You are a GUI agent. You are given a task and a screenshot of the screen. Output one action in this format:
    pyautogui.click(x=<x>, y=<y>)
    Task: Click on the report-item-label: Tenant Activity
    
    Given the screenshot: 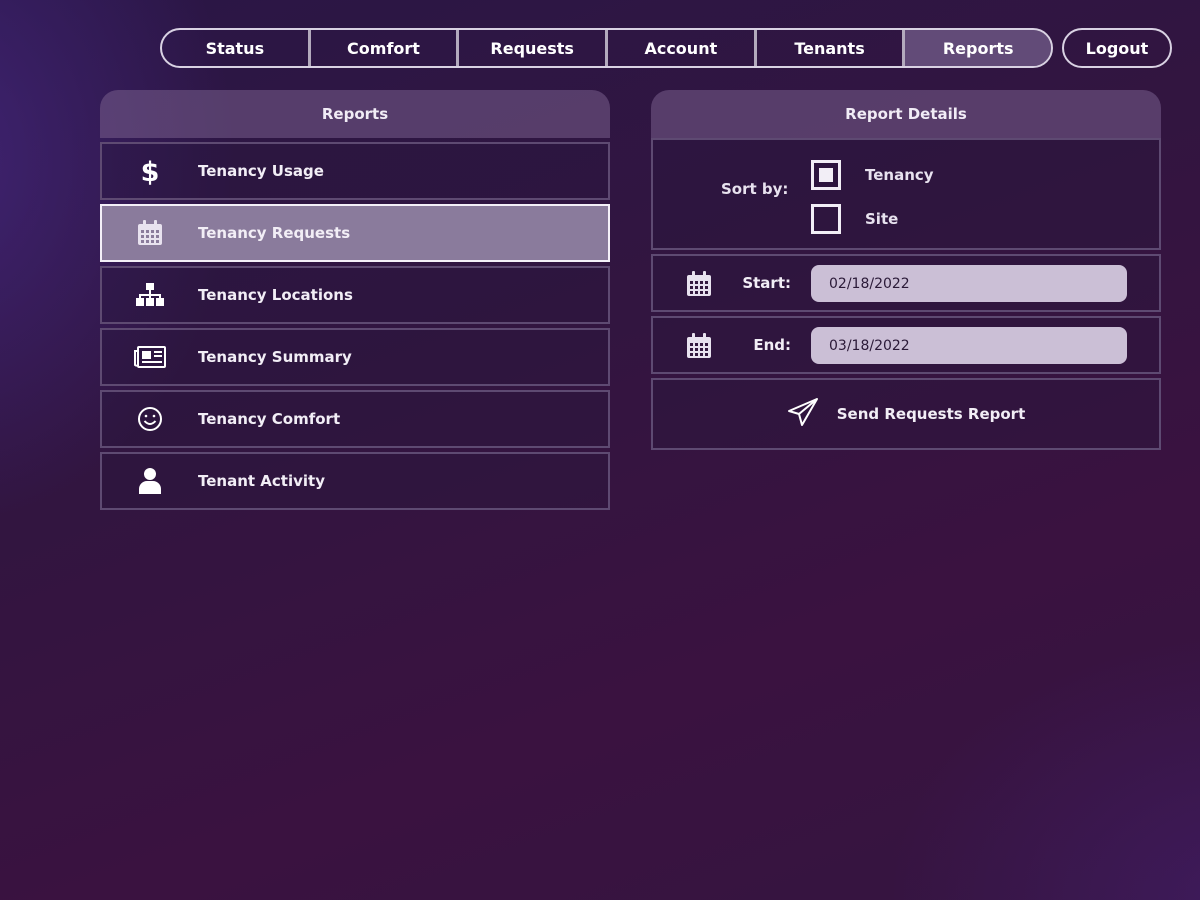 What is the action you would take?
    pyautogui.click(x=261, y=481)
    